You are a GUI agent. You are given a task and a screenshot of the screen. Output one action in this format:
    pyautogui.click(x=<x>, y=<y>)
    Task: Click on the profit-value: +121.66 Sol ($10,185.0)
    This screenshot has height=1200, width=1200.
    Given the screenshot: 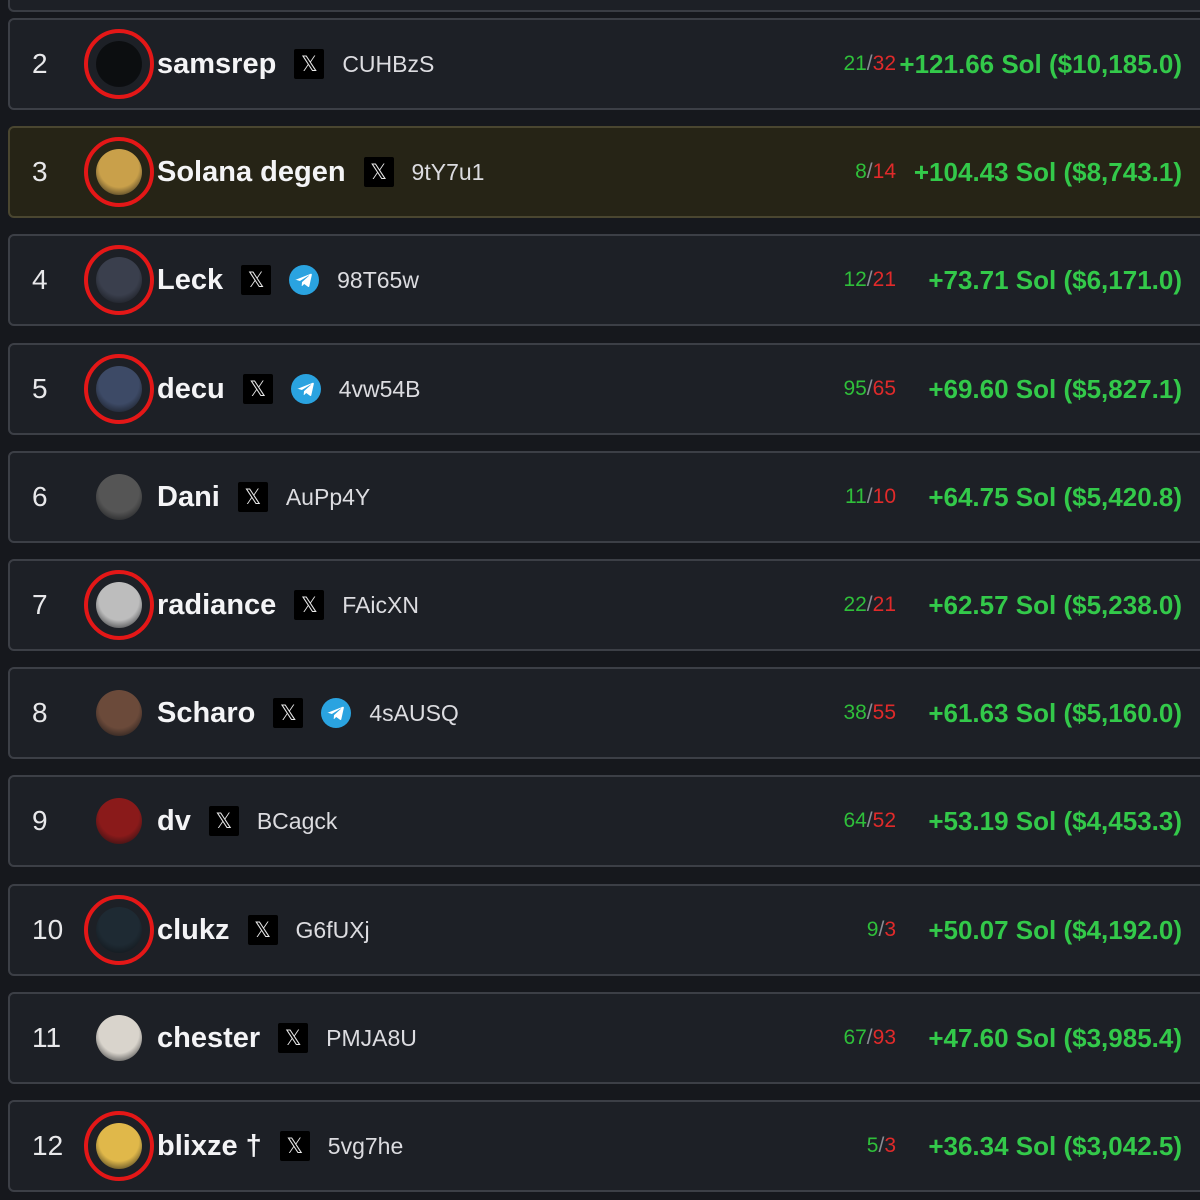 What is the action you would take?
    pyautogui.click(x=1040, y=64)
    